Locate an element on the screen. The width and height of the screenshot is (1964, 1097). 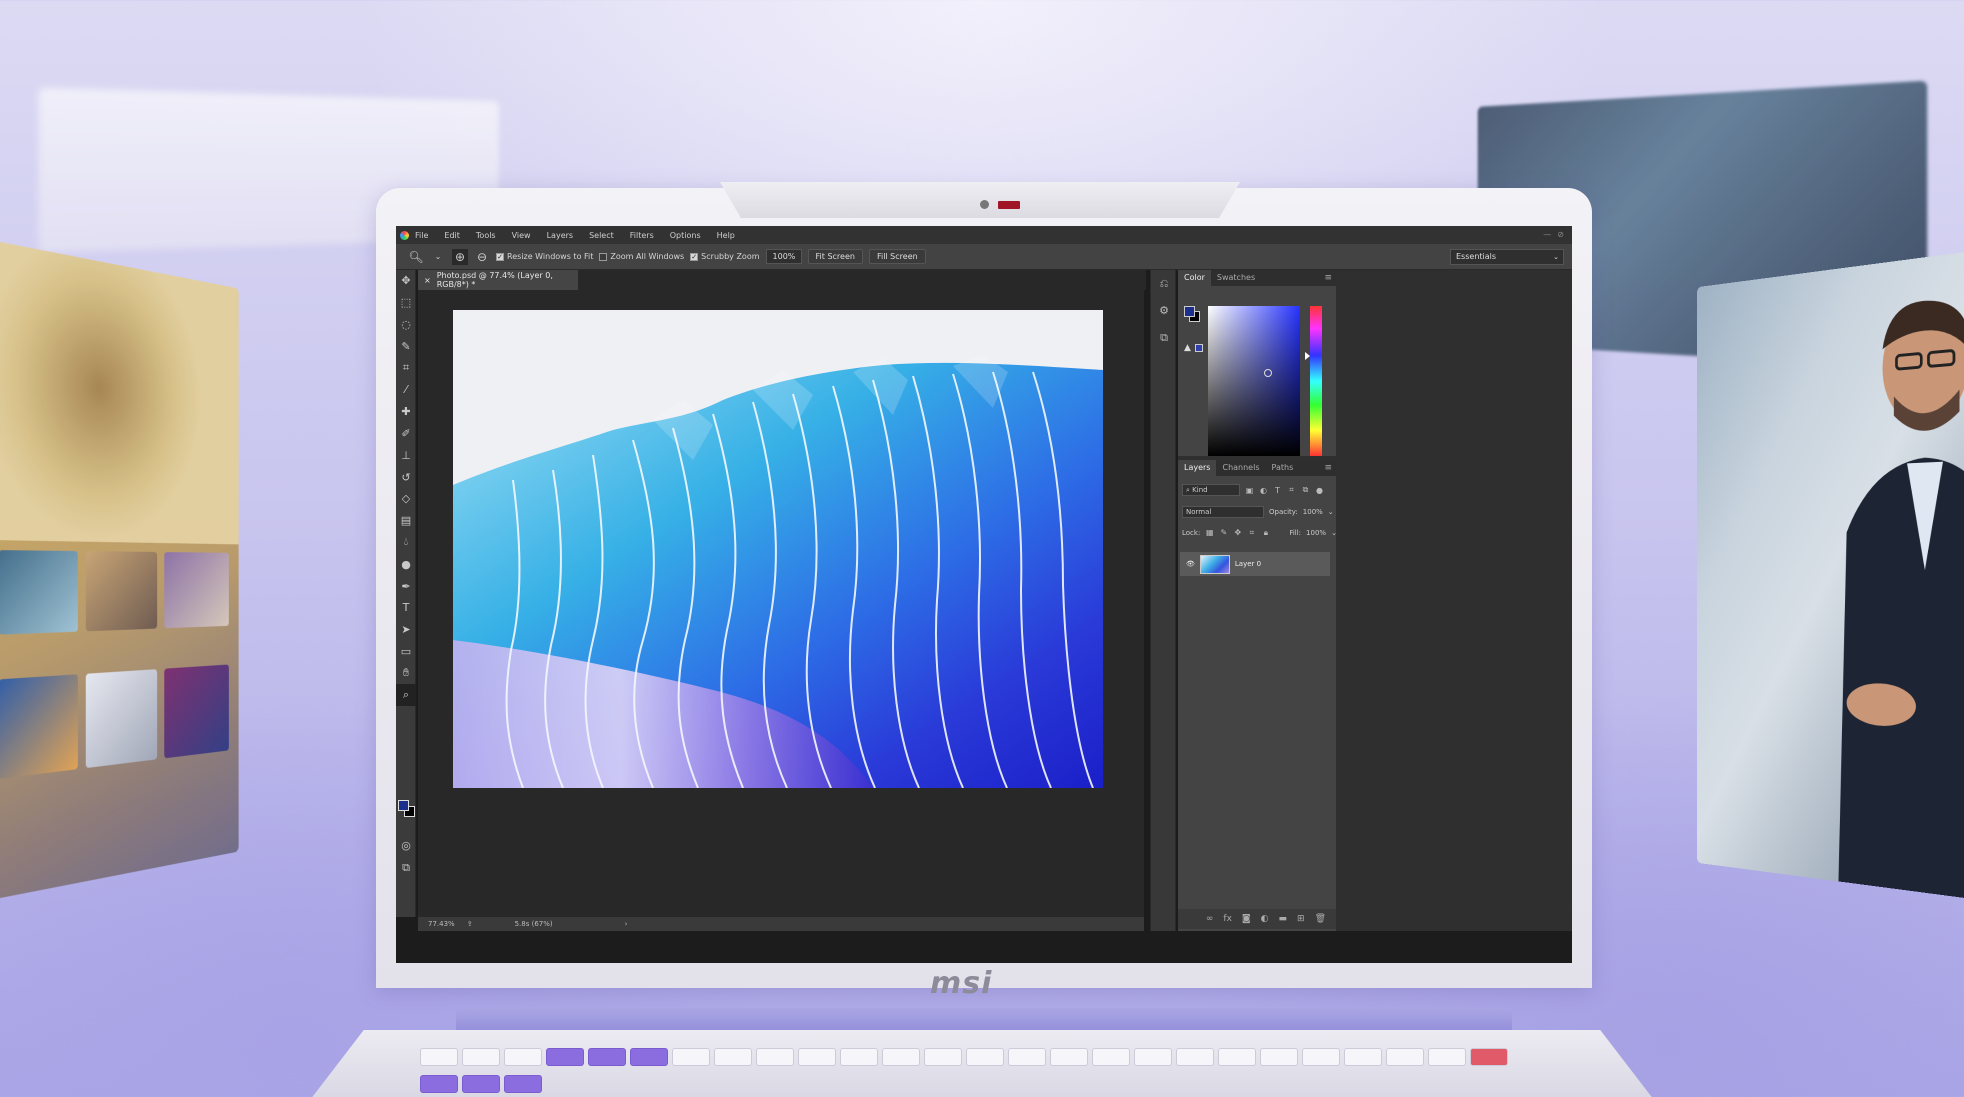
lock-all-icon: 🔒︎ is located at coordinates (1265, 532).